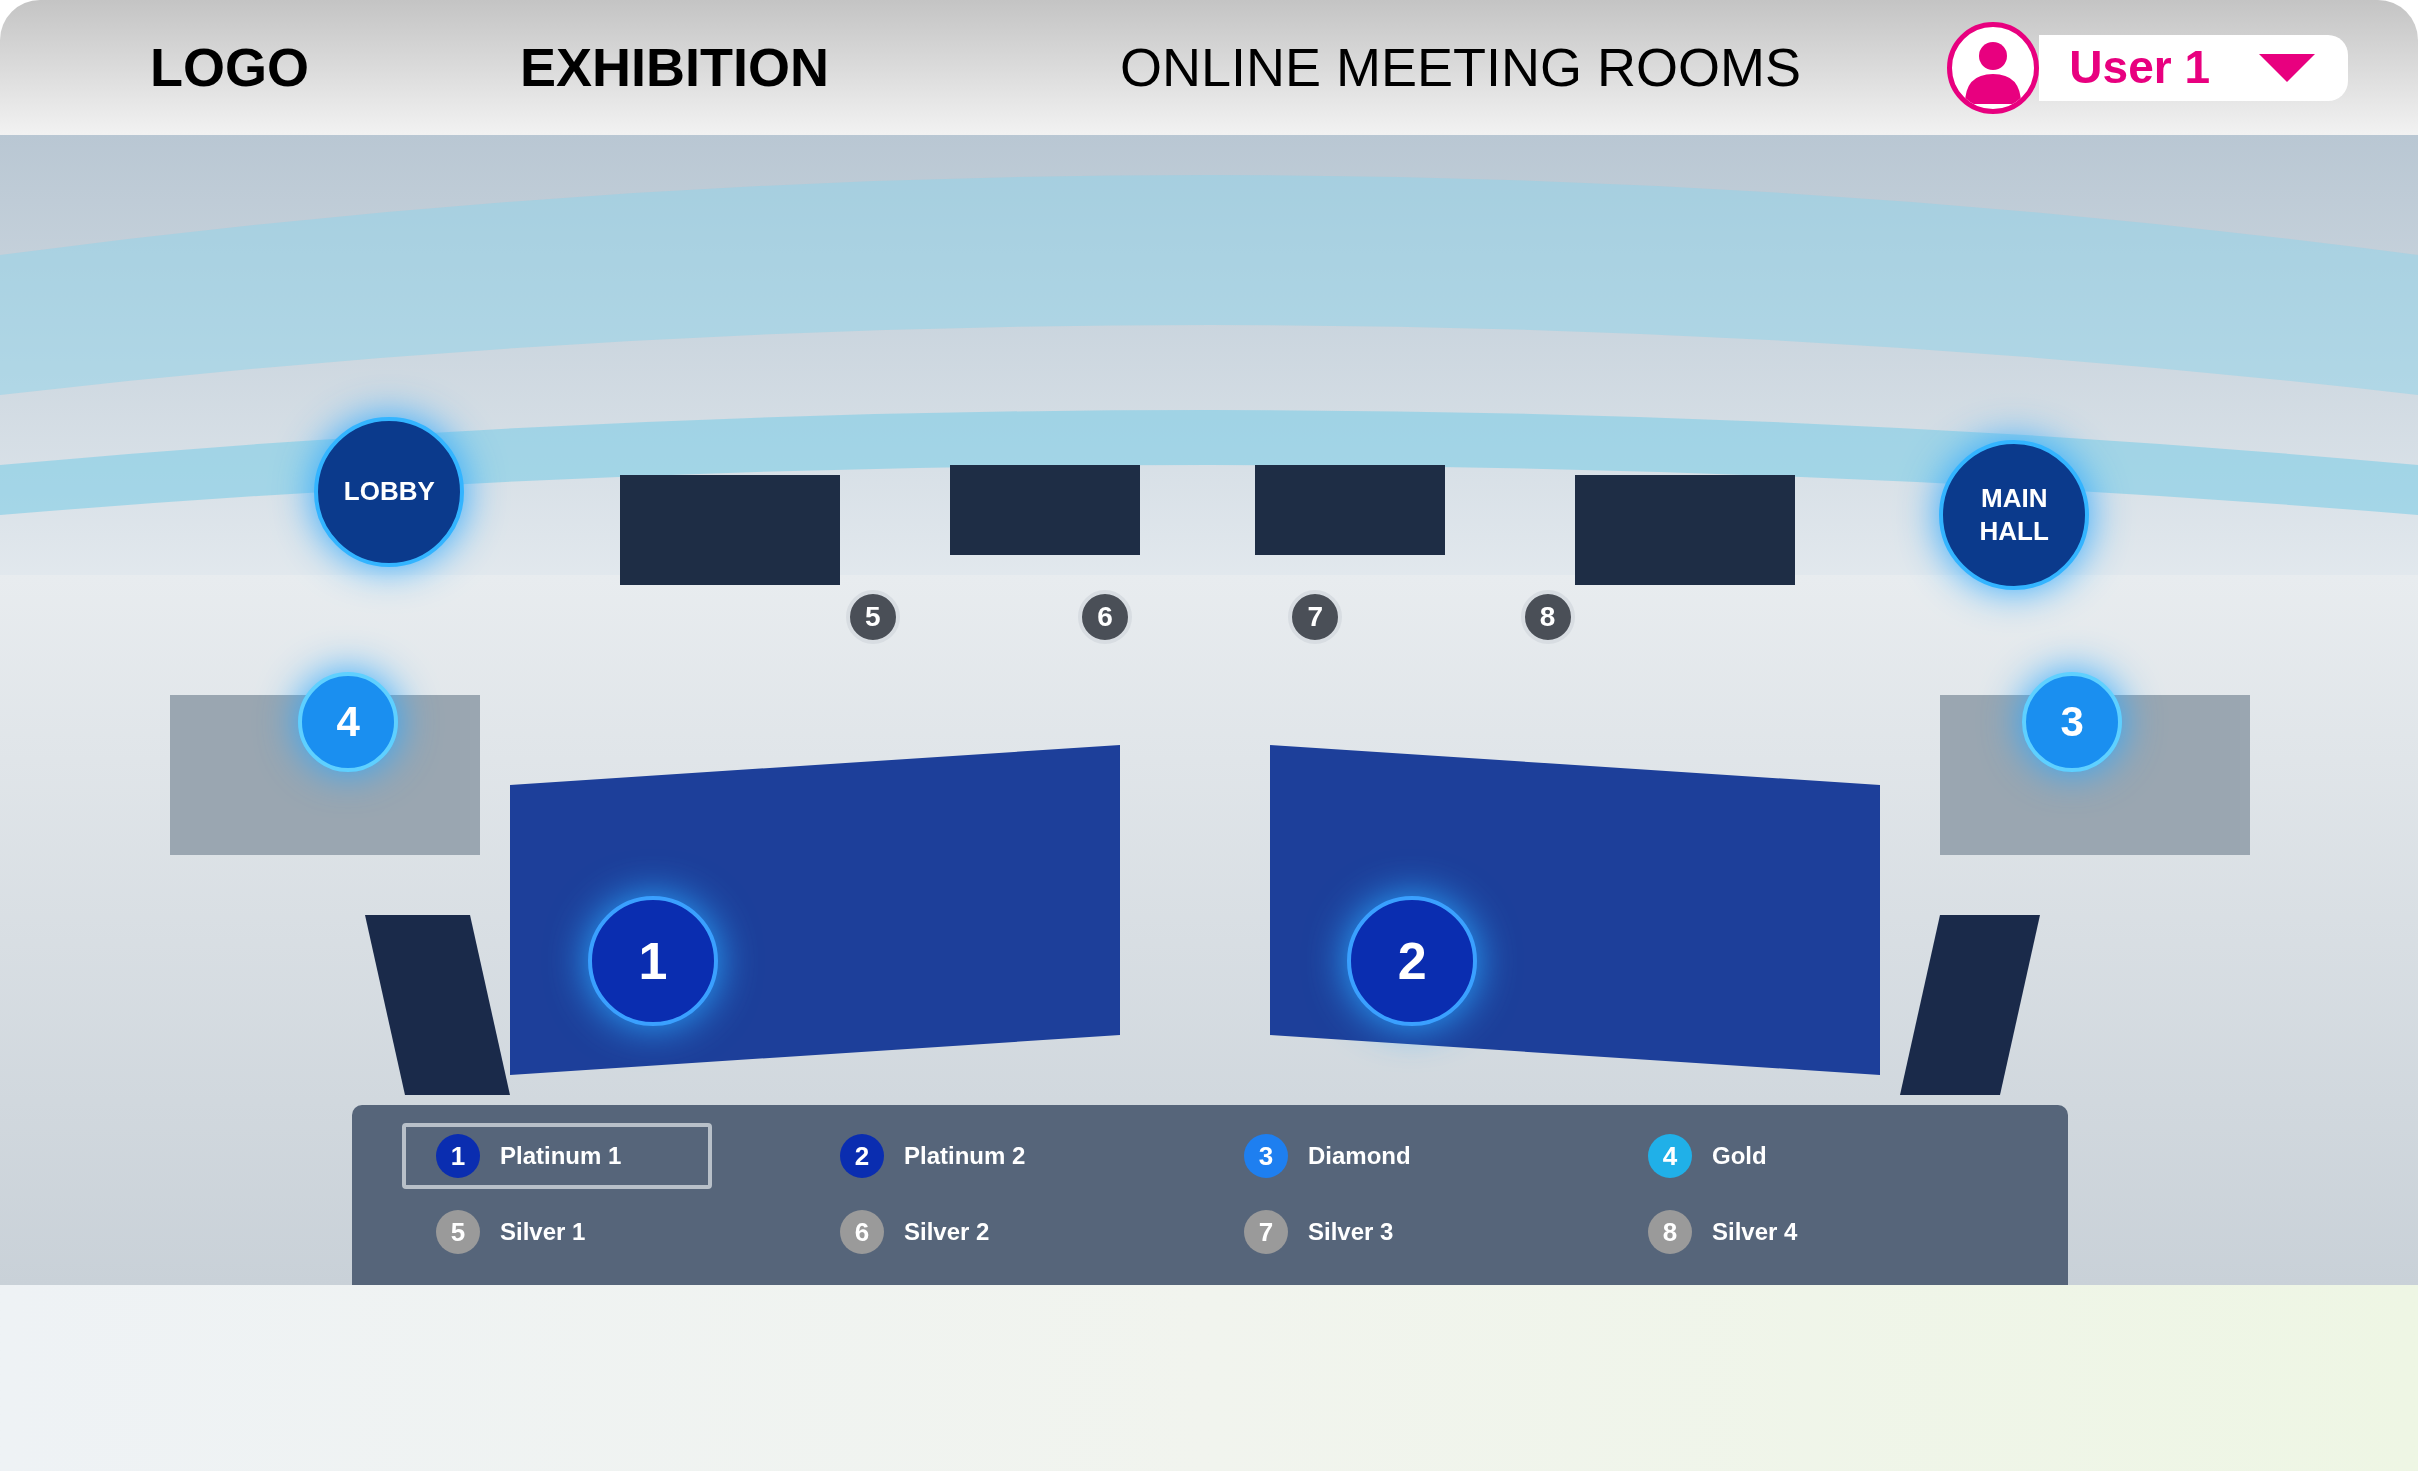  Describe the element at coordinates (2139, 67) in the screenshot. I see `user-name: User 1` at that location.